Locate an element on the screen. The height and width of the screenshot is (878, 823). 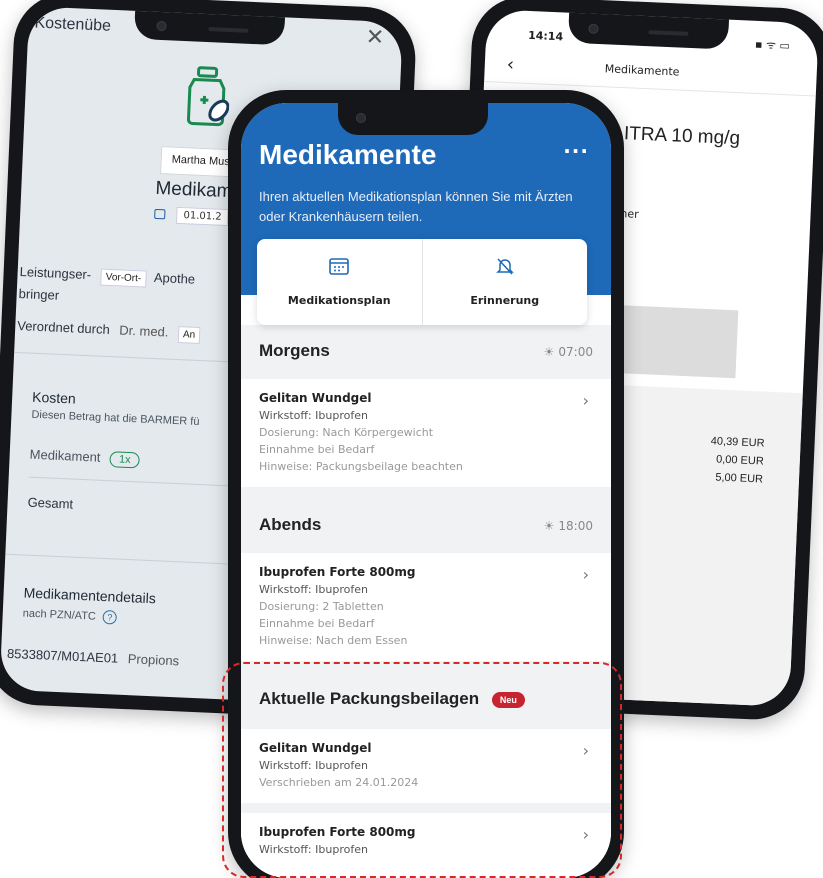
provider-label-cont: bringer is located at coordinates (39, 294).